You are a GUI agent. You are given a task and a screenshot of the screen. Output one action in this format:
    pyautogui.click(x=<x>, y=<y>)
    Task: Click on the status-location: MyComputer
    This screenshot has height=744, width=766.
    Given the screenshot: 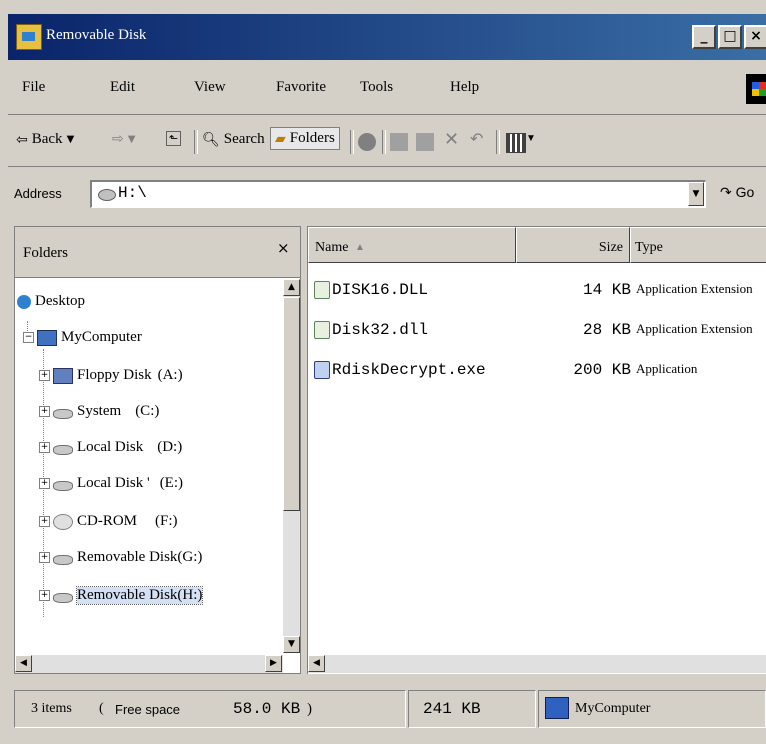 What is the action you would take?
    pyautogui.click(x=613, y=708)
    